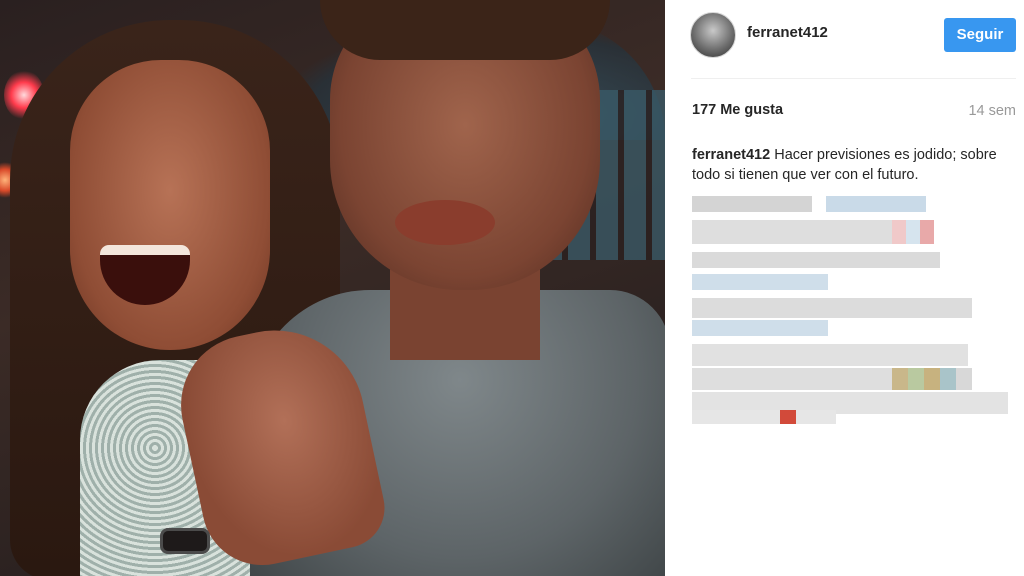 The height and width of the screenshot is (576, 1024). I want to click on avatar, so click(713, 35).